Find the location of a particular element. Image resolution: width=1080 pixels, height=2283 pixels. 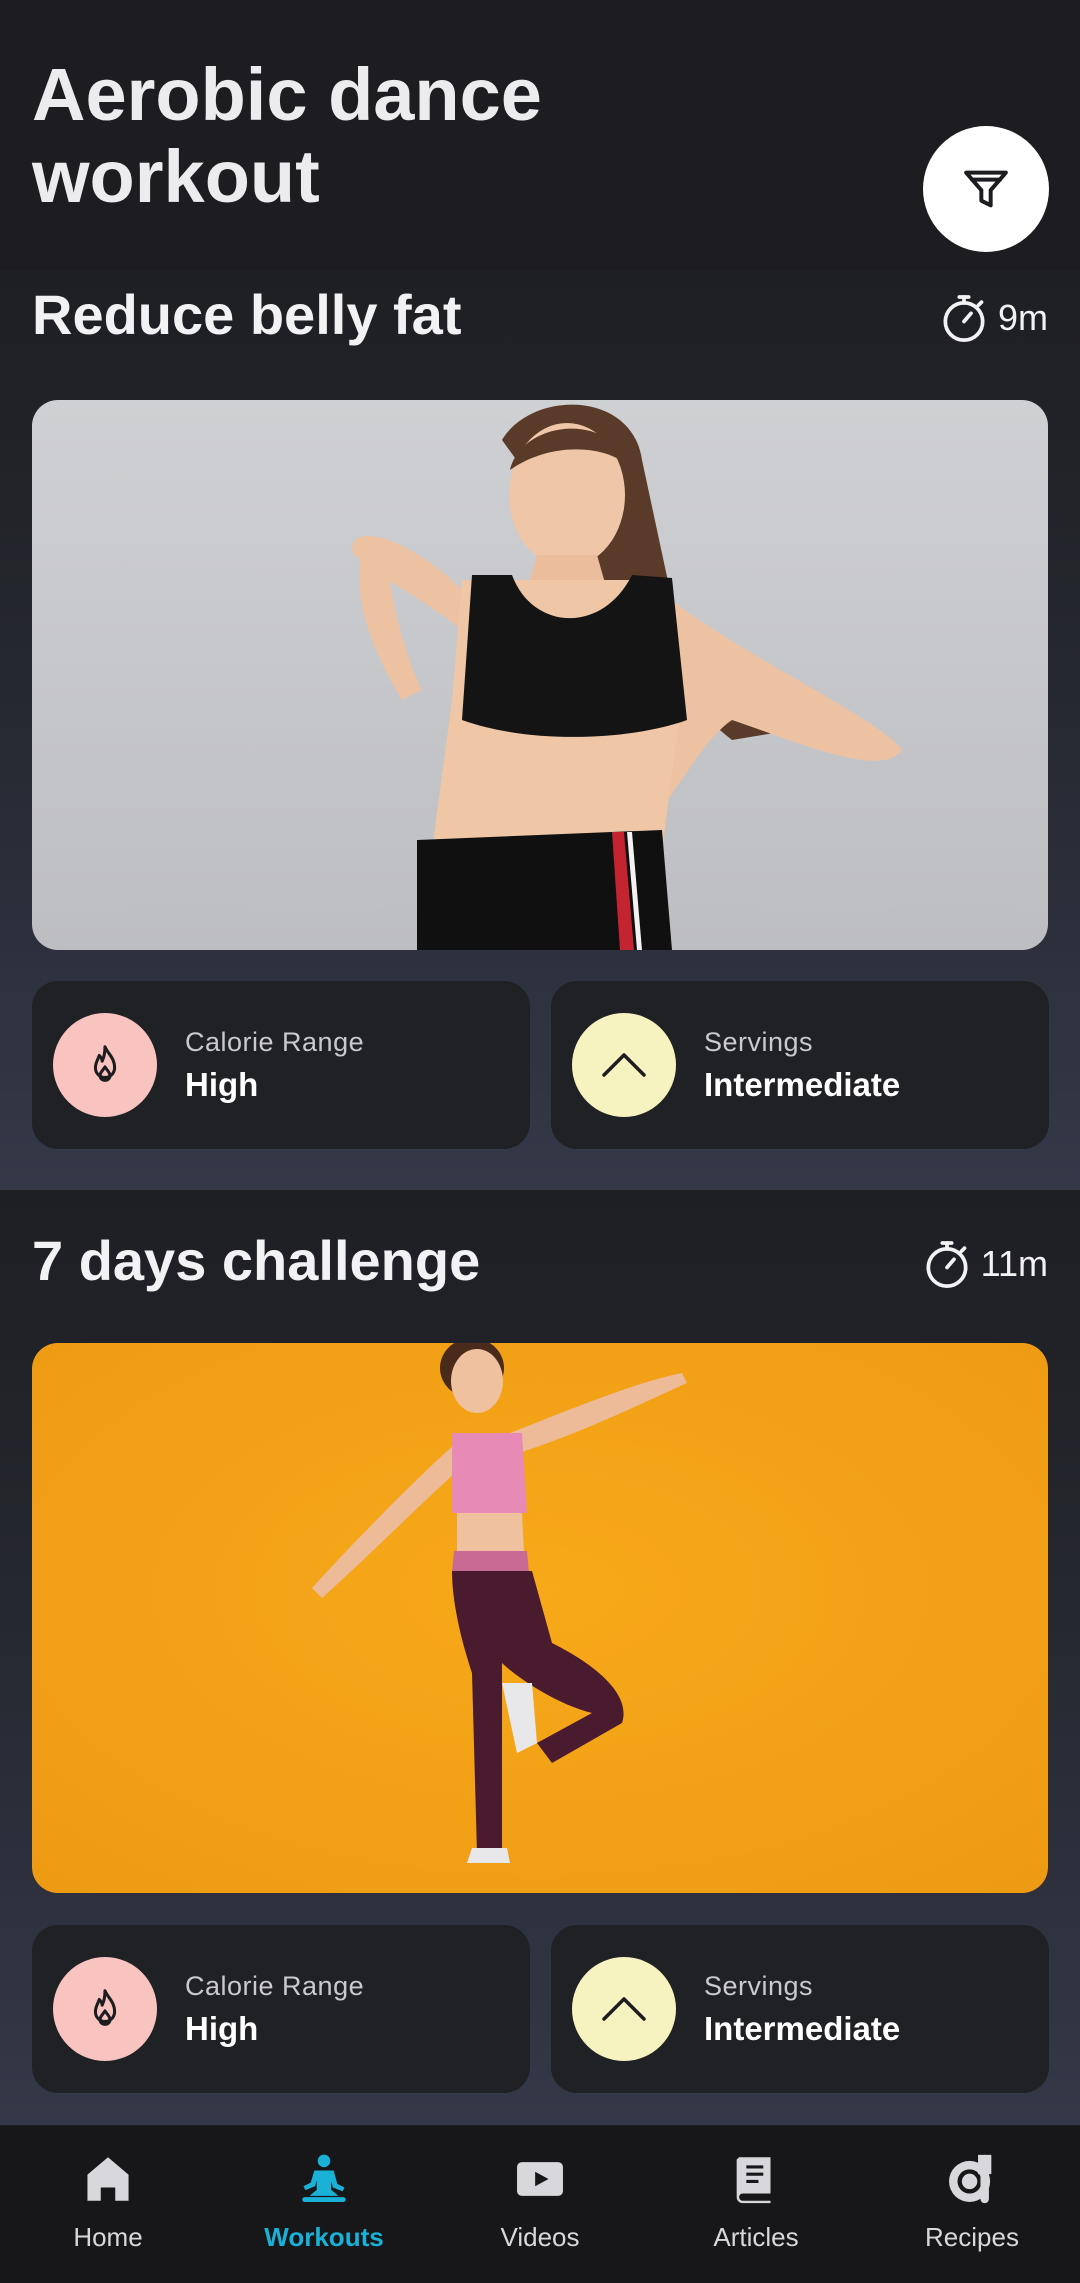

bottom-navigation: Home Workouts Videos Articles Recipes is located at coordinates (540, 2204).